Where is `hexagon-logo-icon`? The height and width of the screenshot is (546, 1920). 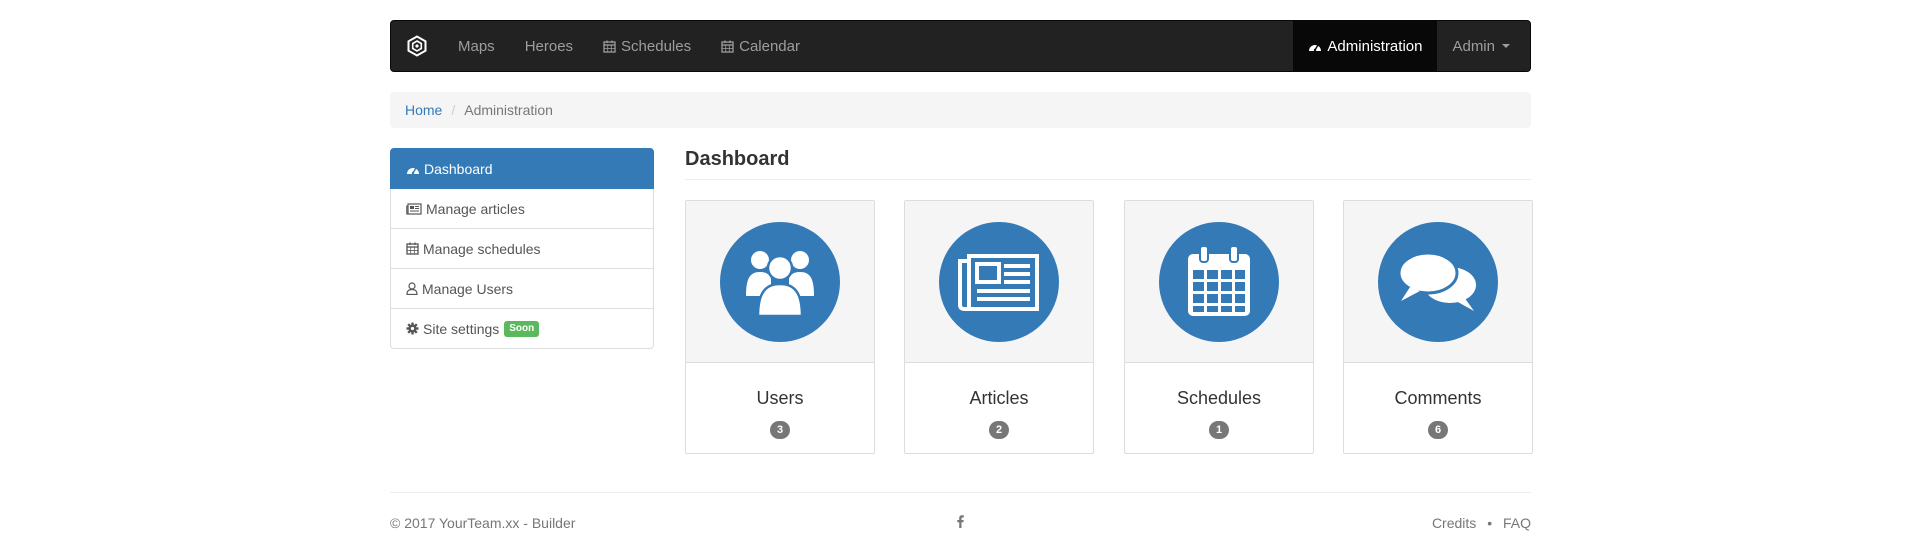
hexagon-logo-icon is located at coordinates (417, 46).